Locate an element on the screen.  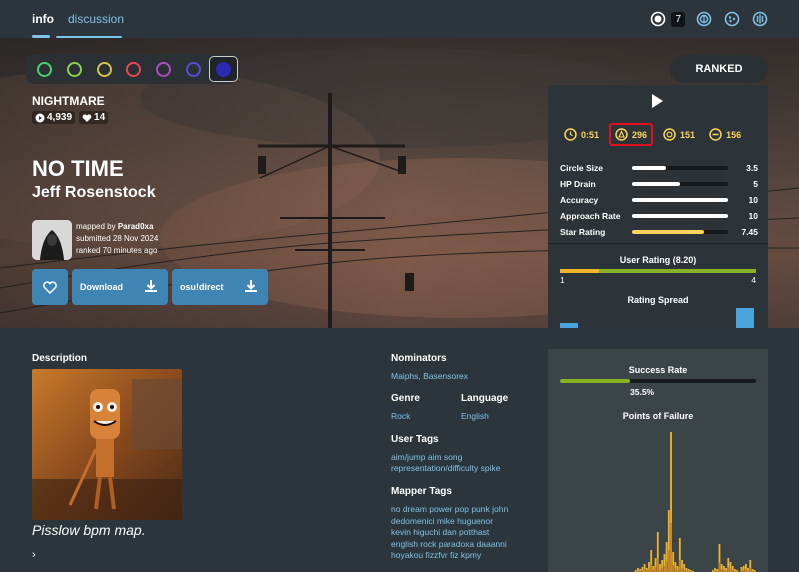
mapper-tags-line: hoyakou fizzfvr fiz kpmy is located at coordinates (436, 556).